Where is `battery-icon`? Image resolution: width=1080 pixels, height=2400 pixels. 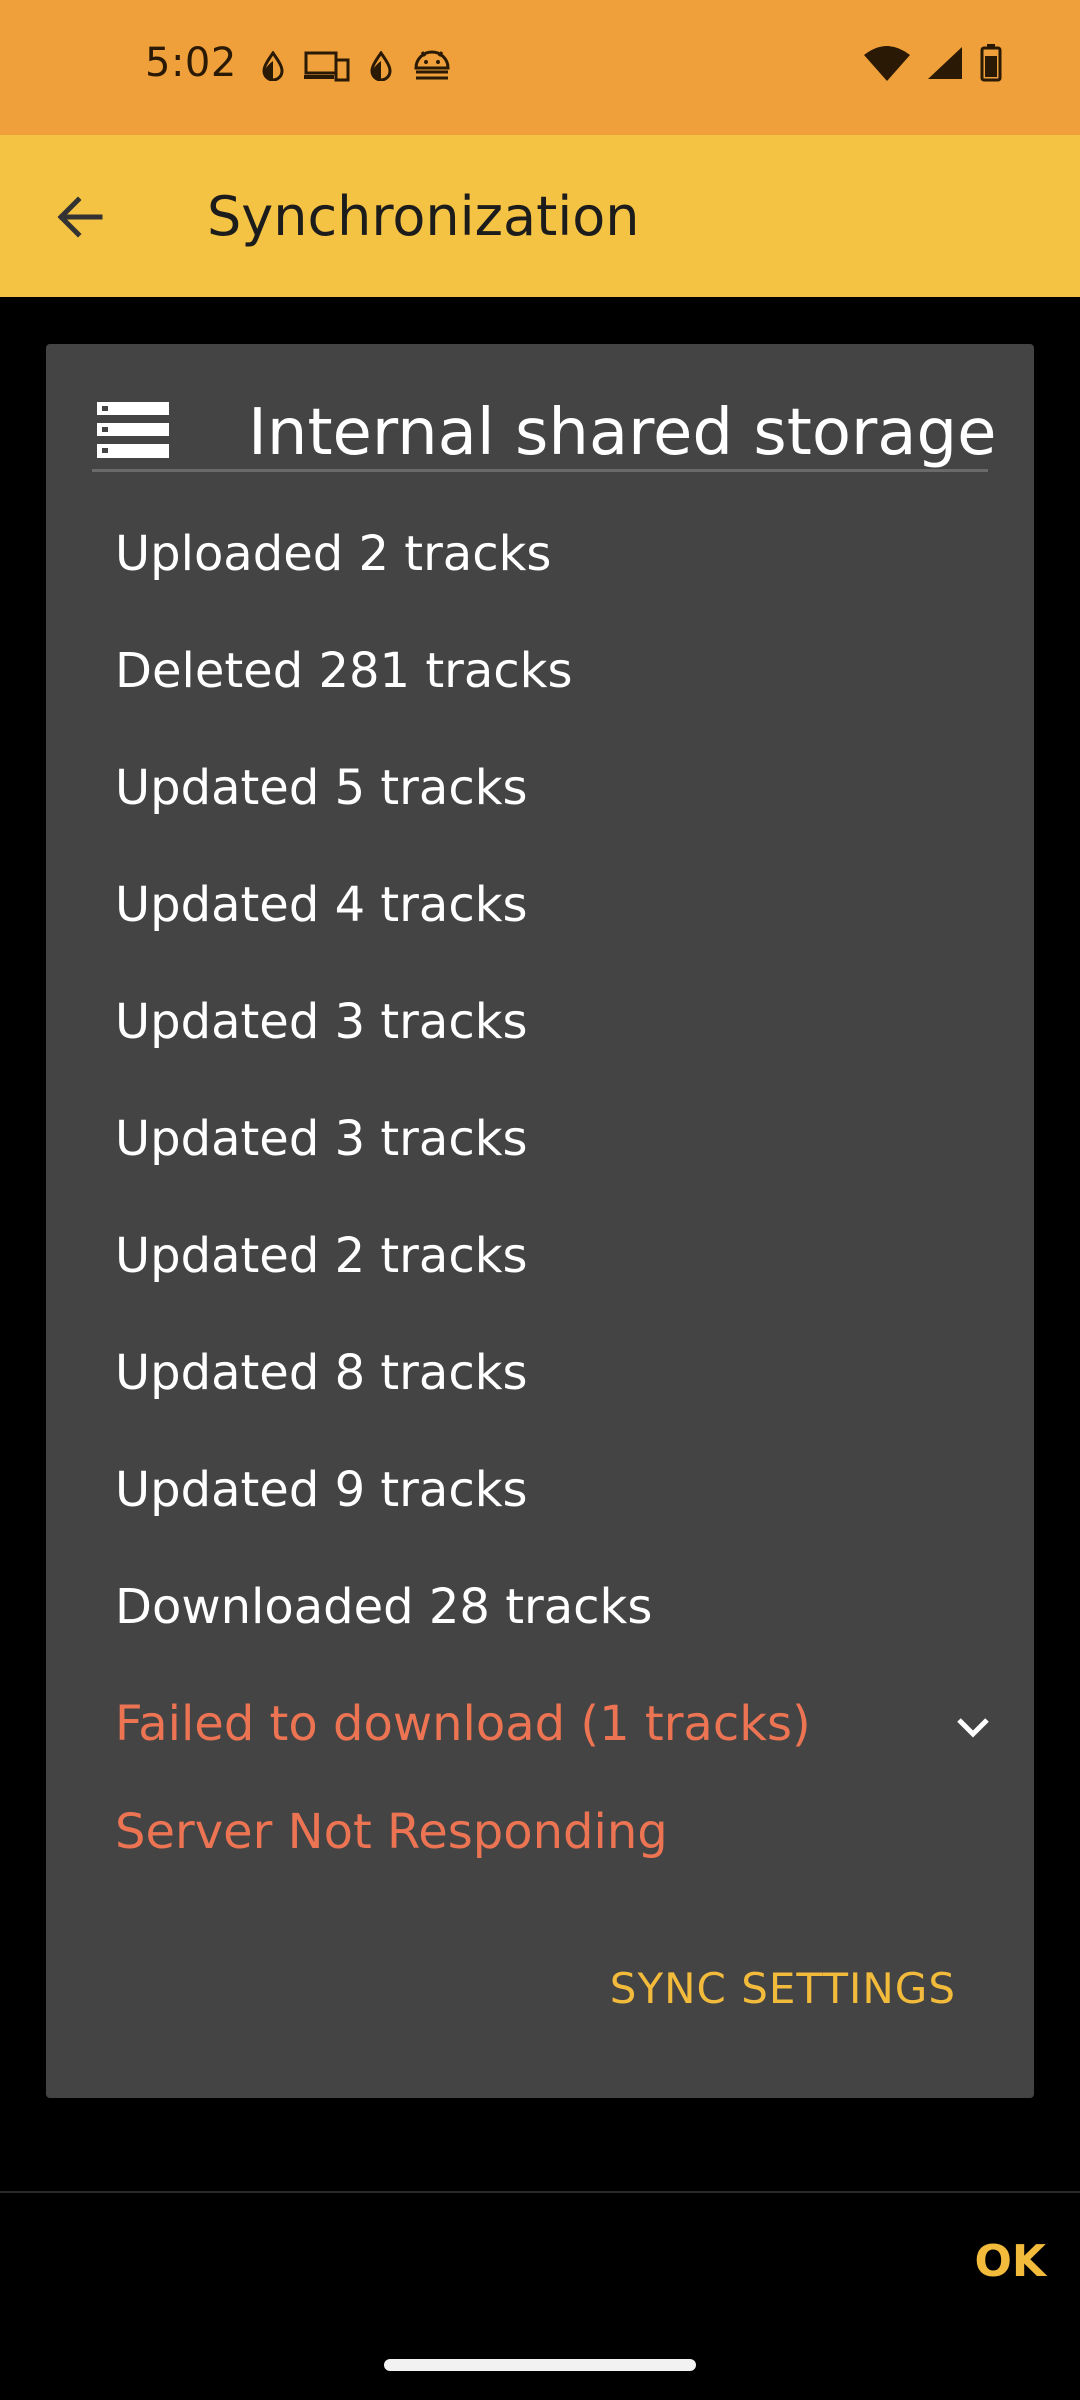 battery-icon is located at coordinates (991, 63).